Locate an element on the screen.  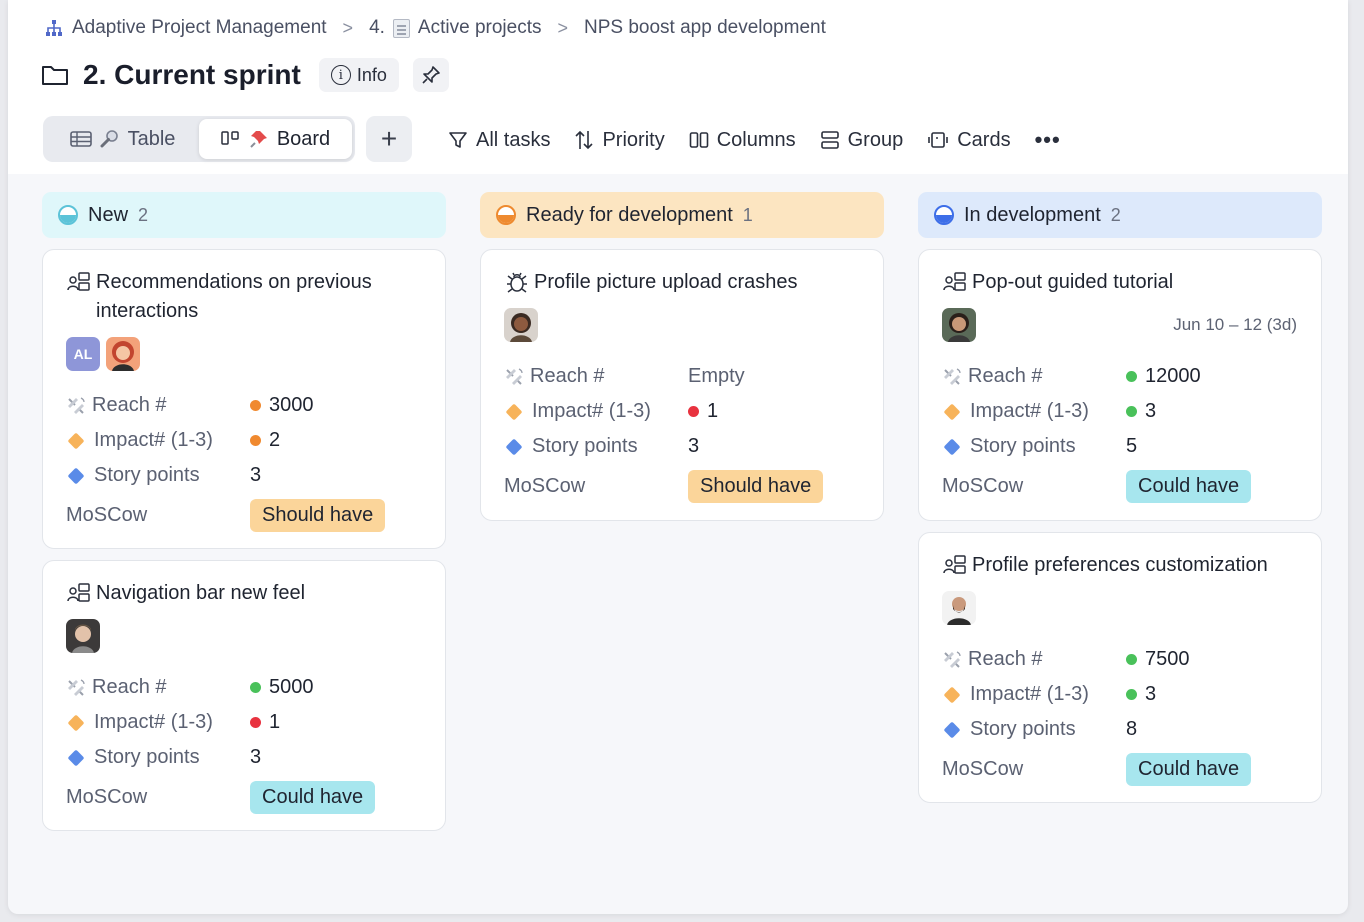
tab-board-label: Board is located at coordinates (303, 138).